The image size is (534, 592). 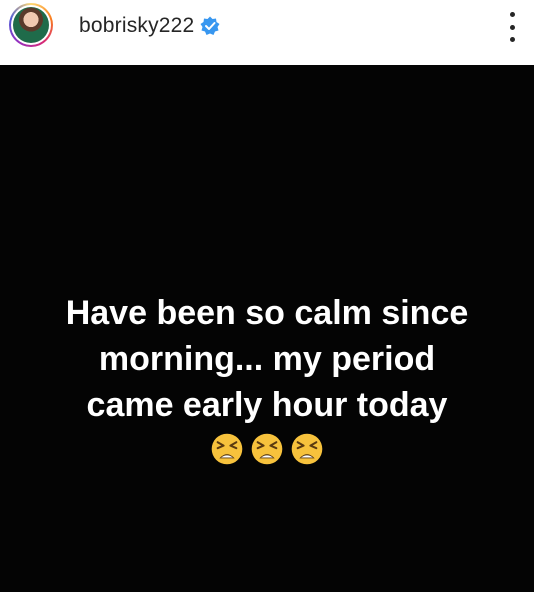 What do you see at coordinates (136, 26) in the screenshot?
I see `username-link: bobrisky222` at bounding box center [136, 26].